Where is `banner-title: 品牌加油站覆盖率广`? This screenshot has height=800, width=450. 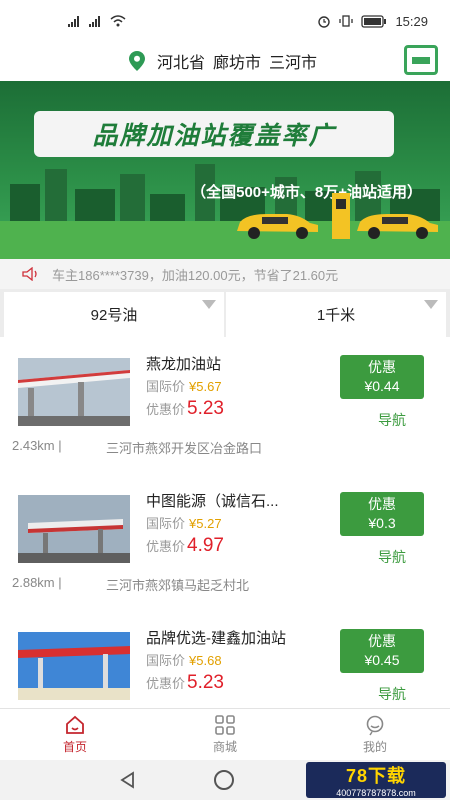 banner-title: 品牌加油站覆盖率广 is located at coordinates (214, 134).